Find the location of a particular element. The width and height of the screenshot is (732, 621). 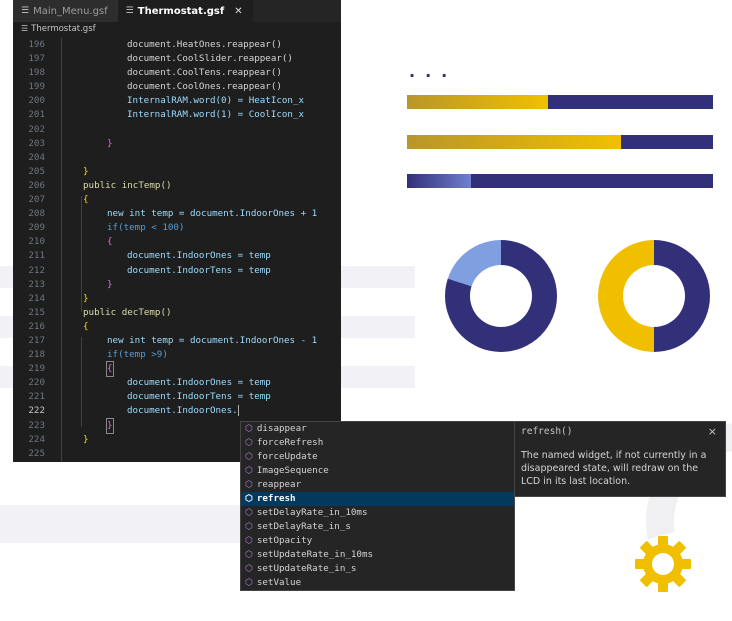

code-line: document.HeatOnes.reappear() is located at coordinates (204, 44).